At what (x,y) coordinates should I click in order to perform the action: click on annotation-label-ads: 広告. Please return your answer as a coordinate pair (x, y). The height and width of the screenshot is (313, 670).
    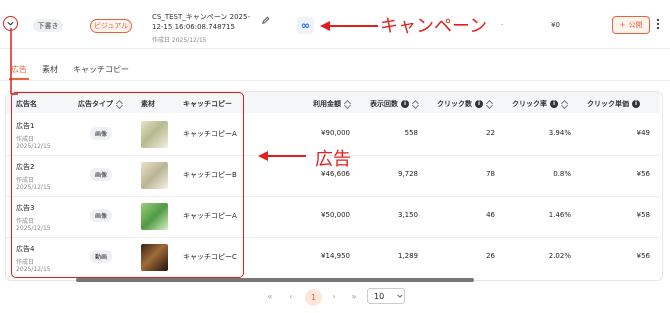
    Looking at the image, I should click on (333, 159).